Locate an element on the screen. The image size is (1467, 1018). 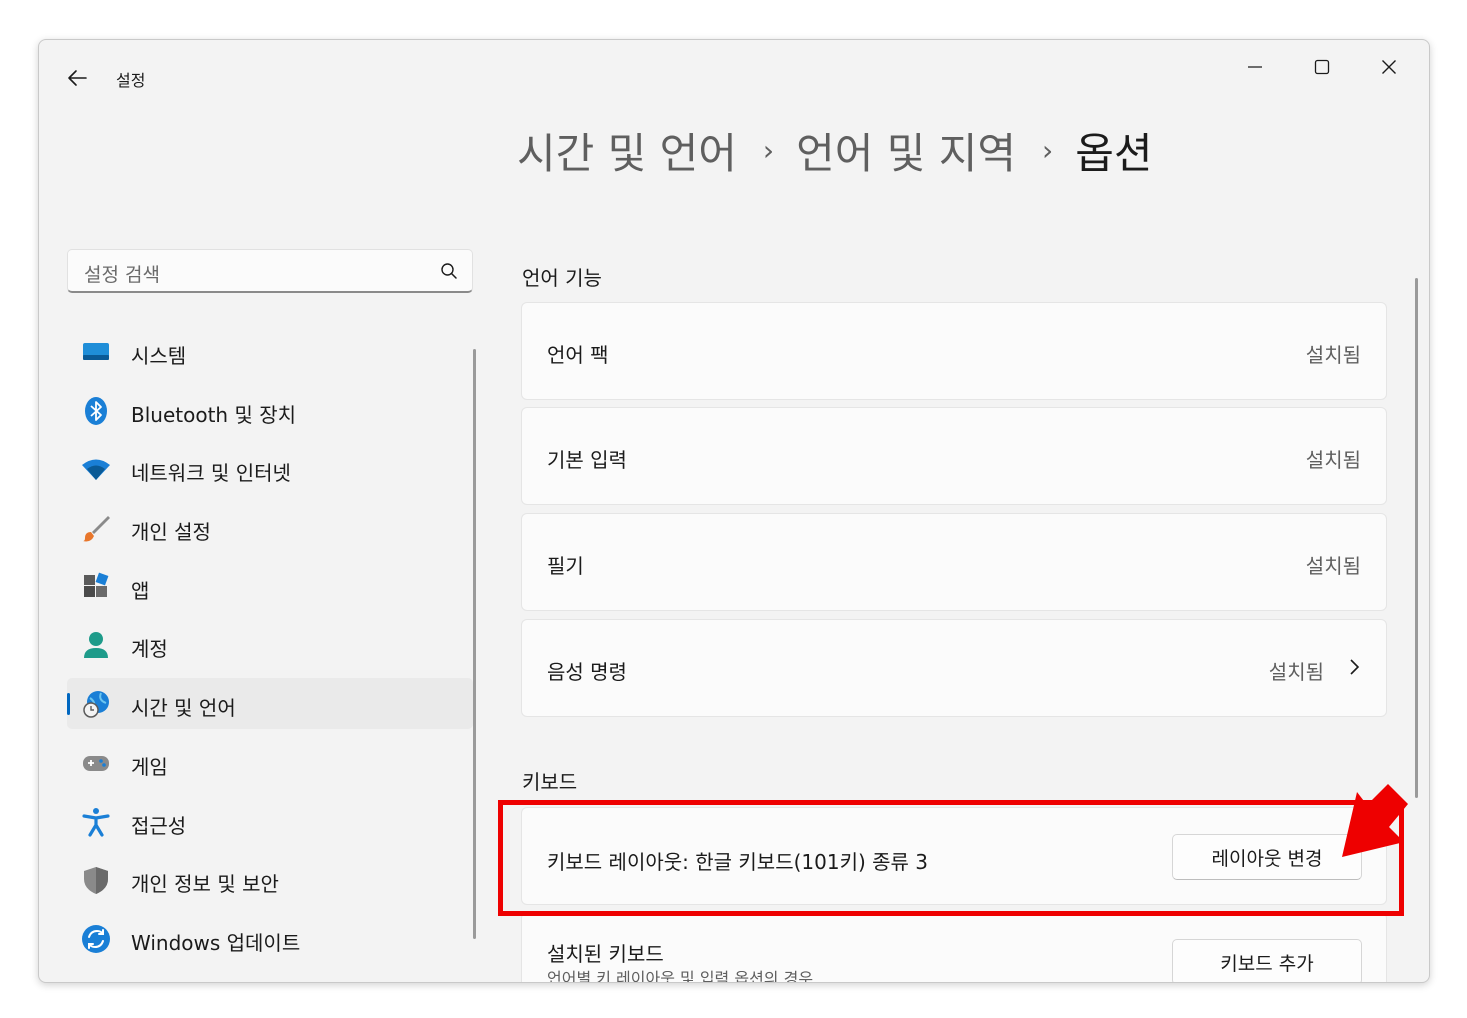
section-language-features: 언어 기능 is located at coordinates (562, 278).